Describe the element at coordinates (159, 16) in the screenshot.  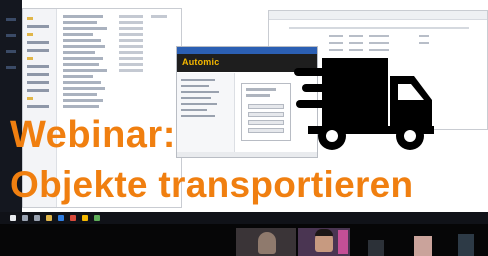
I see `list-item-size` at that location.